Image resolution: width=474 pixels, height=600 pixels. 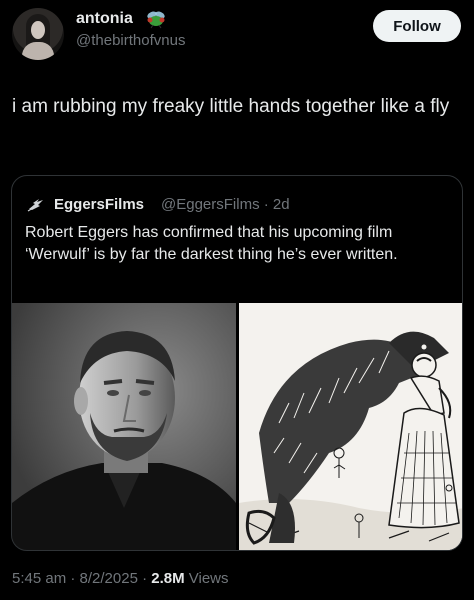 I want to click on post-meta: 5:45 am · 8/2/2025 · 2.8M Views, so click(x=120, y=578).